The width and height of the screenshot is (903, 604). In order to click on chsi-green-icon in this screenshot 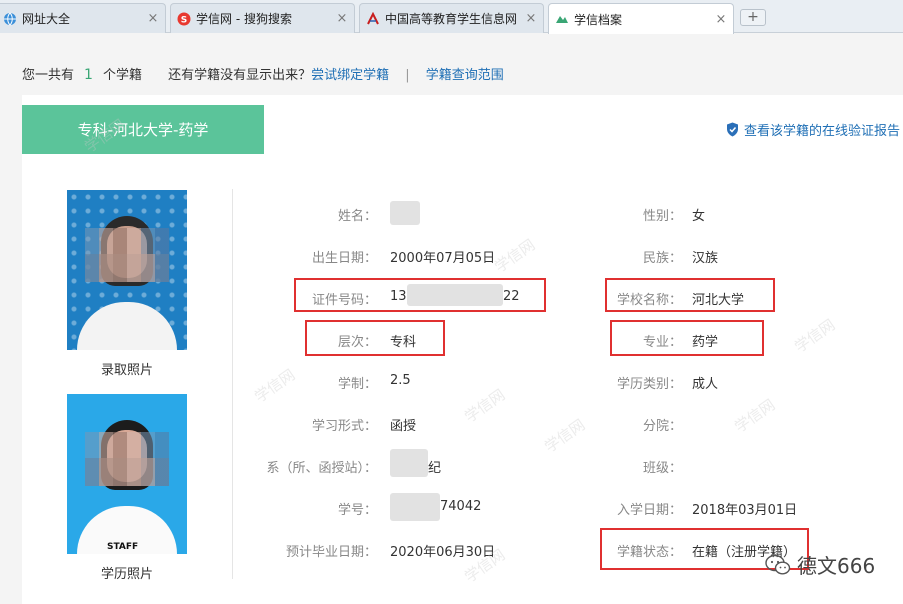, I will do `click(562, 19)`.